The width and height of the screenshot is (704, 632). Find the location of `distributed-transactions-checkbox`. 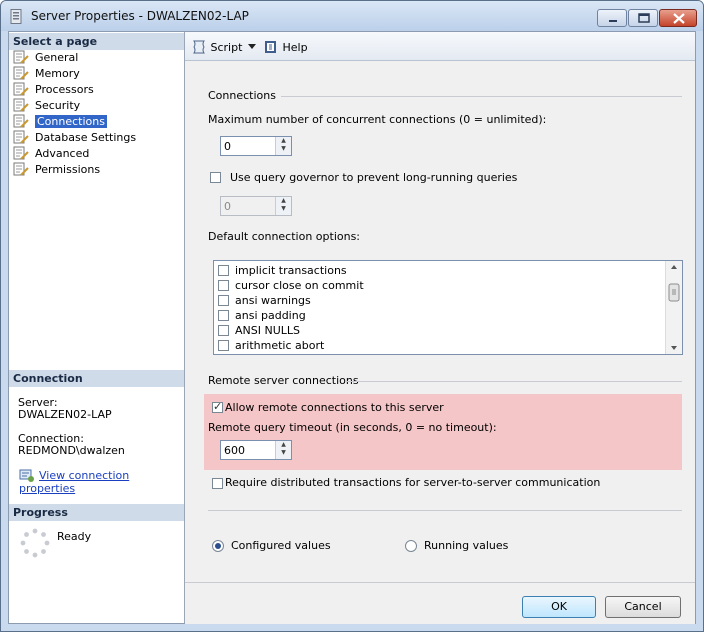

distributed-transactions-checkbox is located at coordinates (217, 483).